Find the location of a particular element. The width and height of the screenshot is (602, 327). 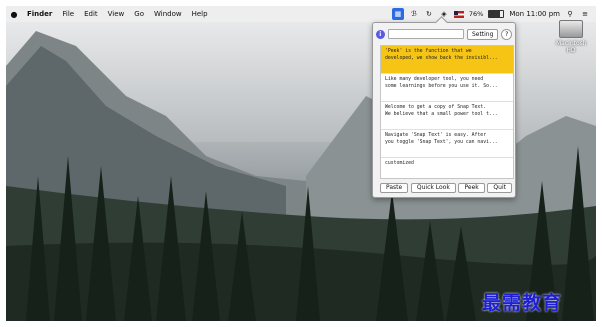

snippet-item: customized is located at coordinates (447, 168).